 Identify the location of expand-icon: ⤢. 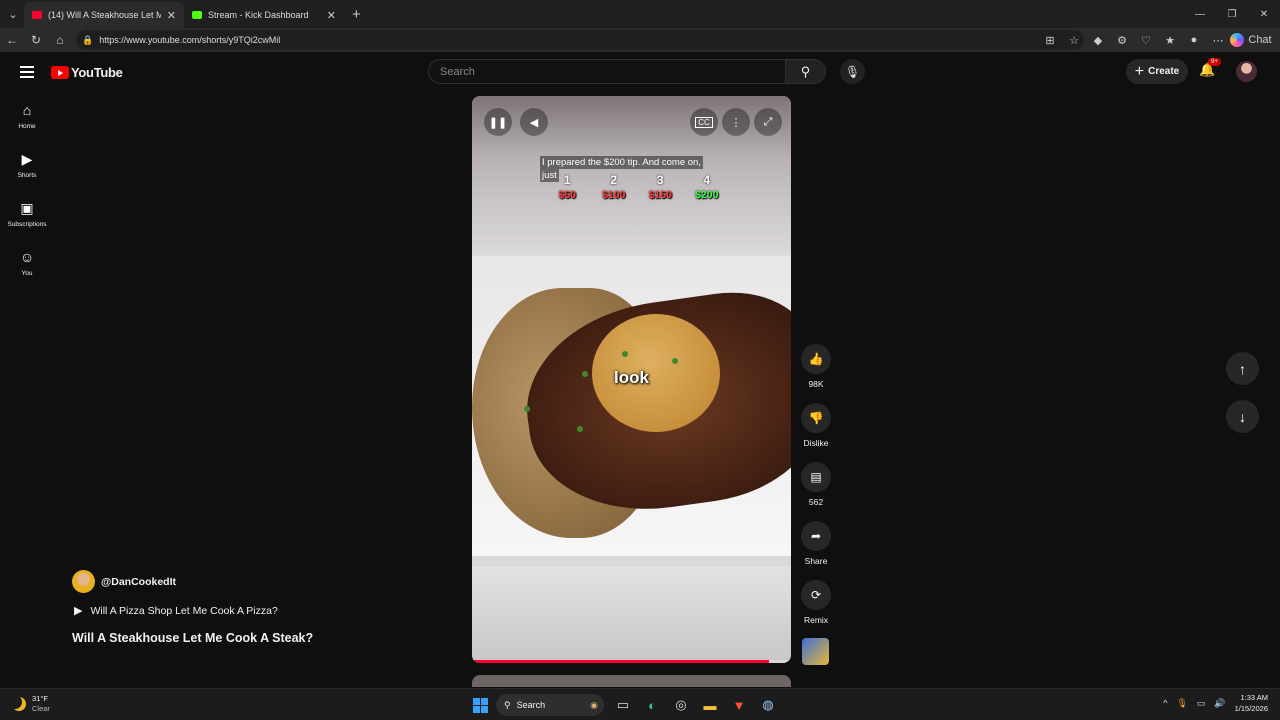
(768, 121).